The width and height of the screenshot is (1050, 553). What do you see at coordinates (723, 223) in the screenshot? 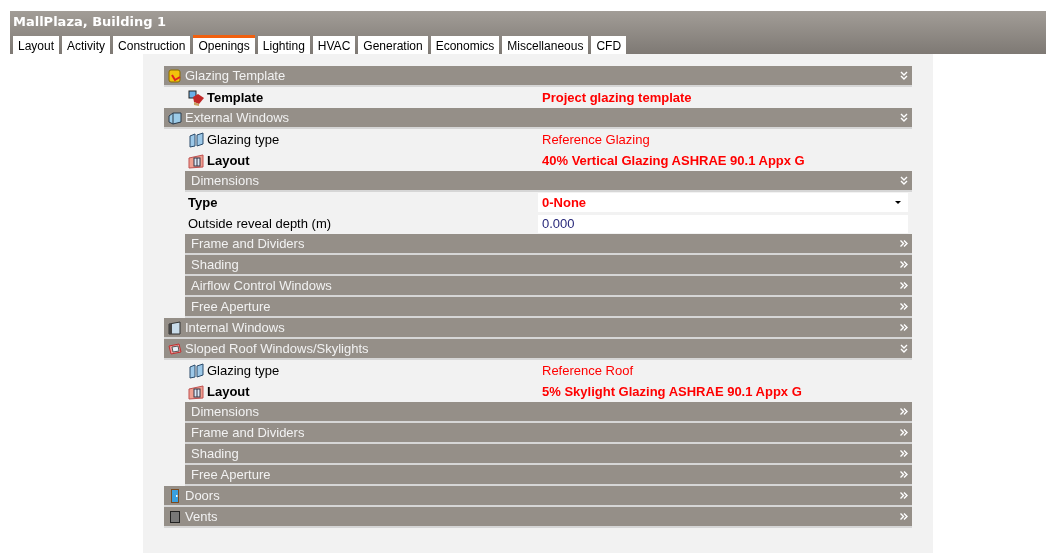
I see `reveal-depth-field: 0.000` at bounding box center [723, 223].